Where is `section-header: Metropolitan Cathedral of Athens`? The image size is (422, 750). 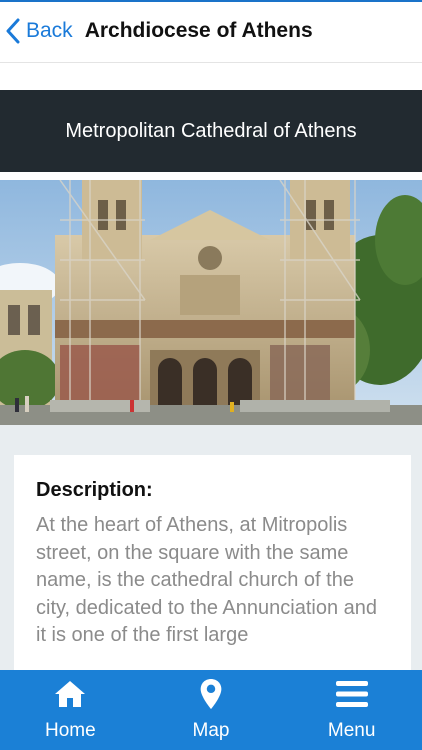
section-header: Metropolitan Cathedral of Athens is located at coordinates (211, 131).